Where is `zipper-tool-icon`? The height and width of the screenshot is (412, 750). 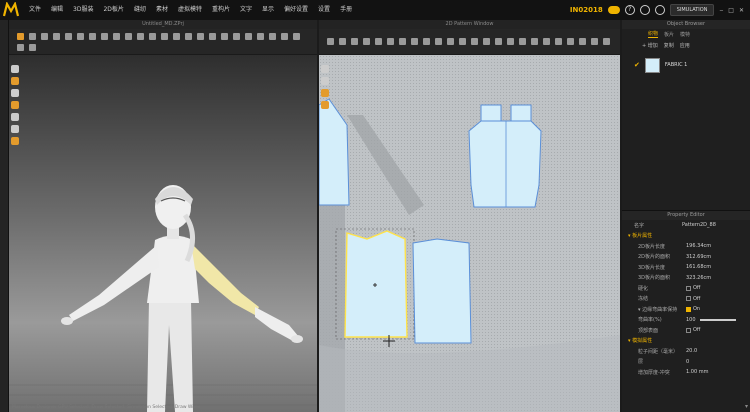 zipper-tool-icon is located at coordinates (164, 36).